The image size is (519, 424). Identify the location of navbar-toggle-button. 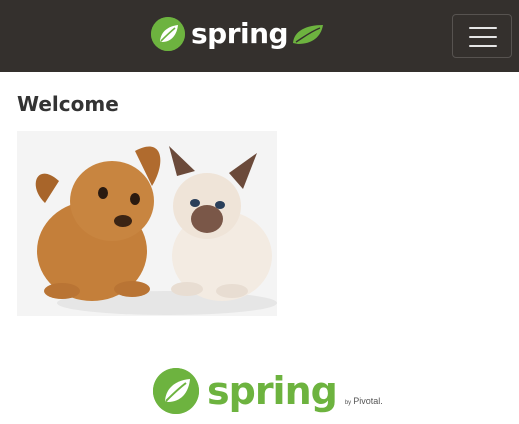
(482, 36).